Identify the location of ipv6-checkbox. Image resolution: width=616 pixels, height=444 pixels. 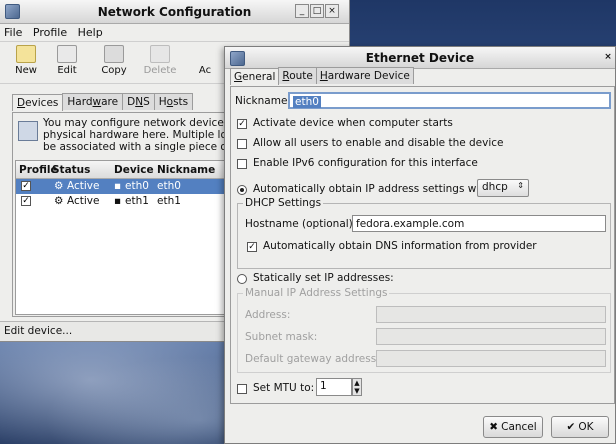
(242, 164).